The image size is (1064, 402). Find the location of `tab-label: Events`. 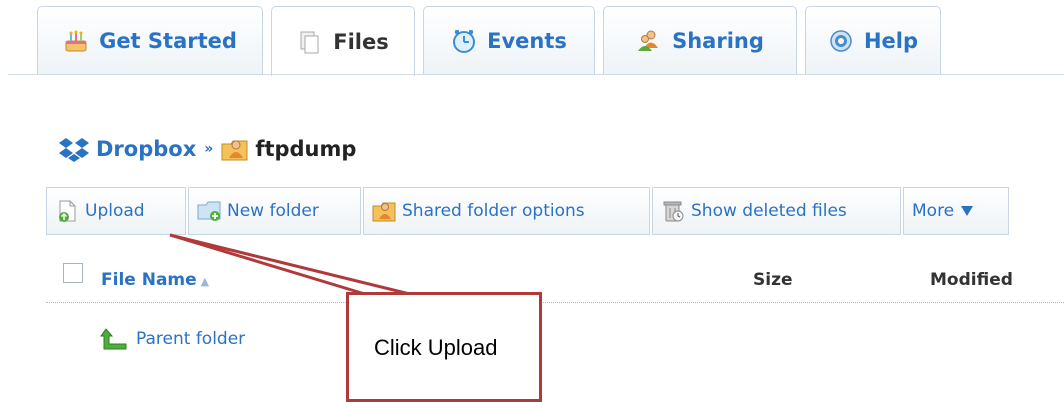

tab-label: Events is located at coordinates (527, 40).